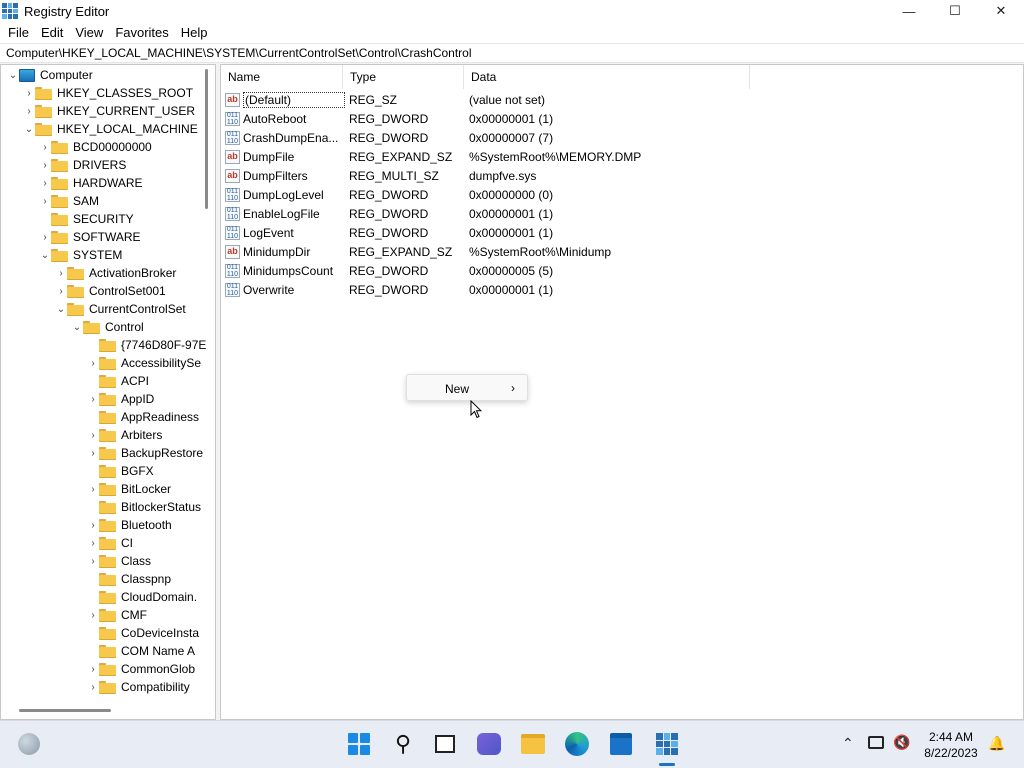 The image size is (1024, 768). I want to click on column-header-type: Type, so click(403, 77).